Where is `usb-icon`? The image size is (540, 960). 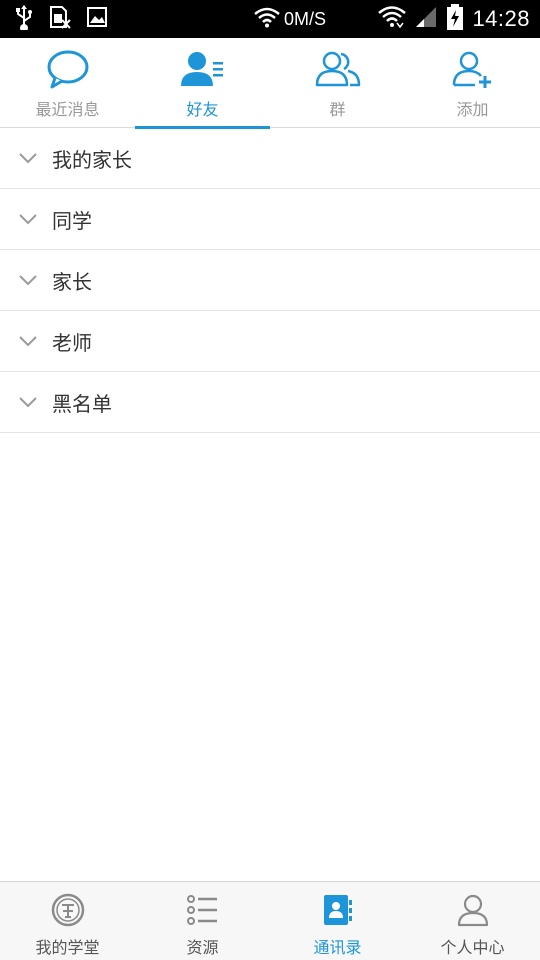 usb-icon is located at coordinates (24, 19).